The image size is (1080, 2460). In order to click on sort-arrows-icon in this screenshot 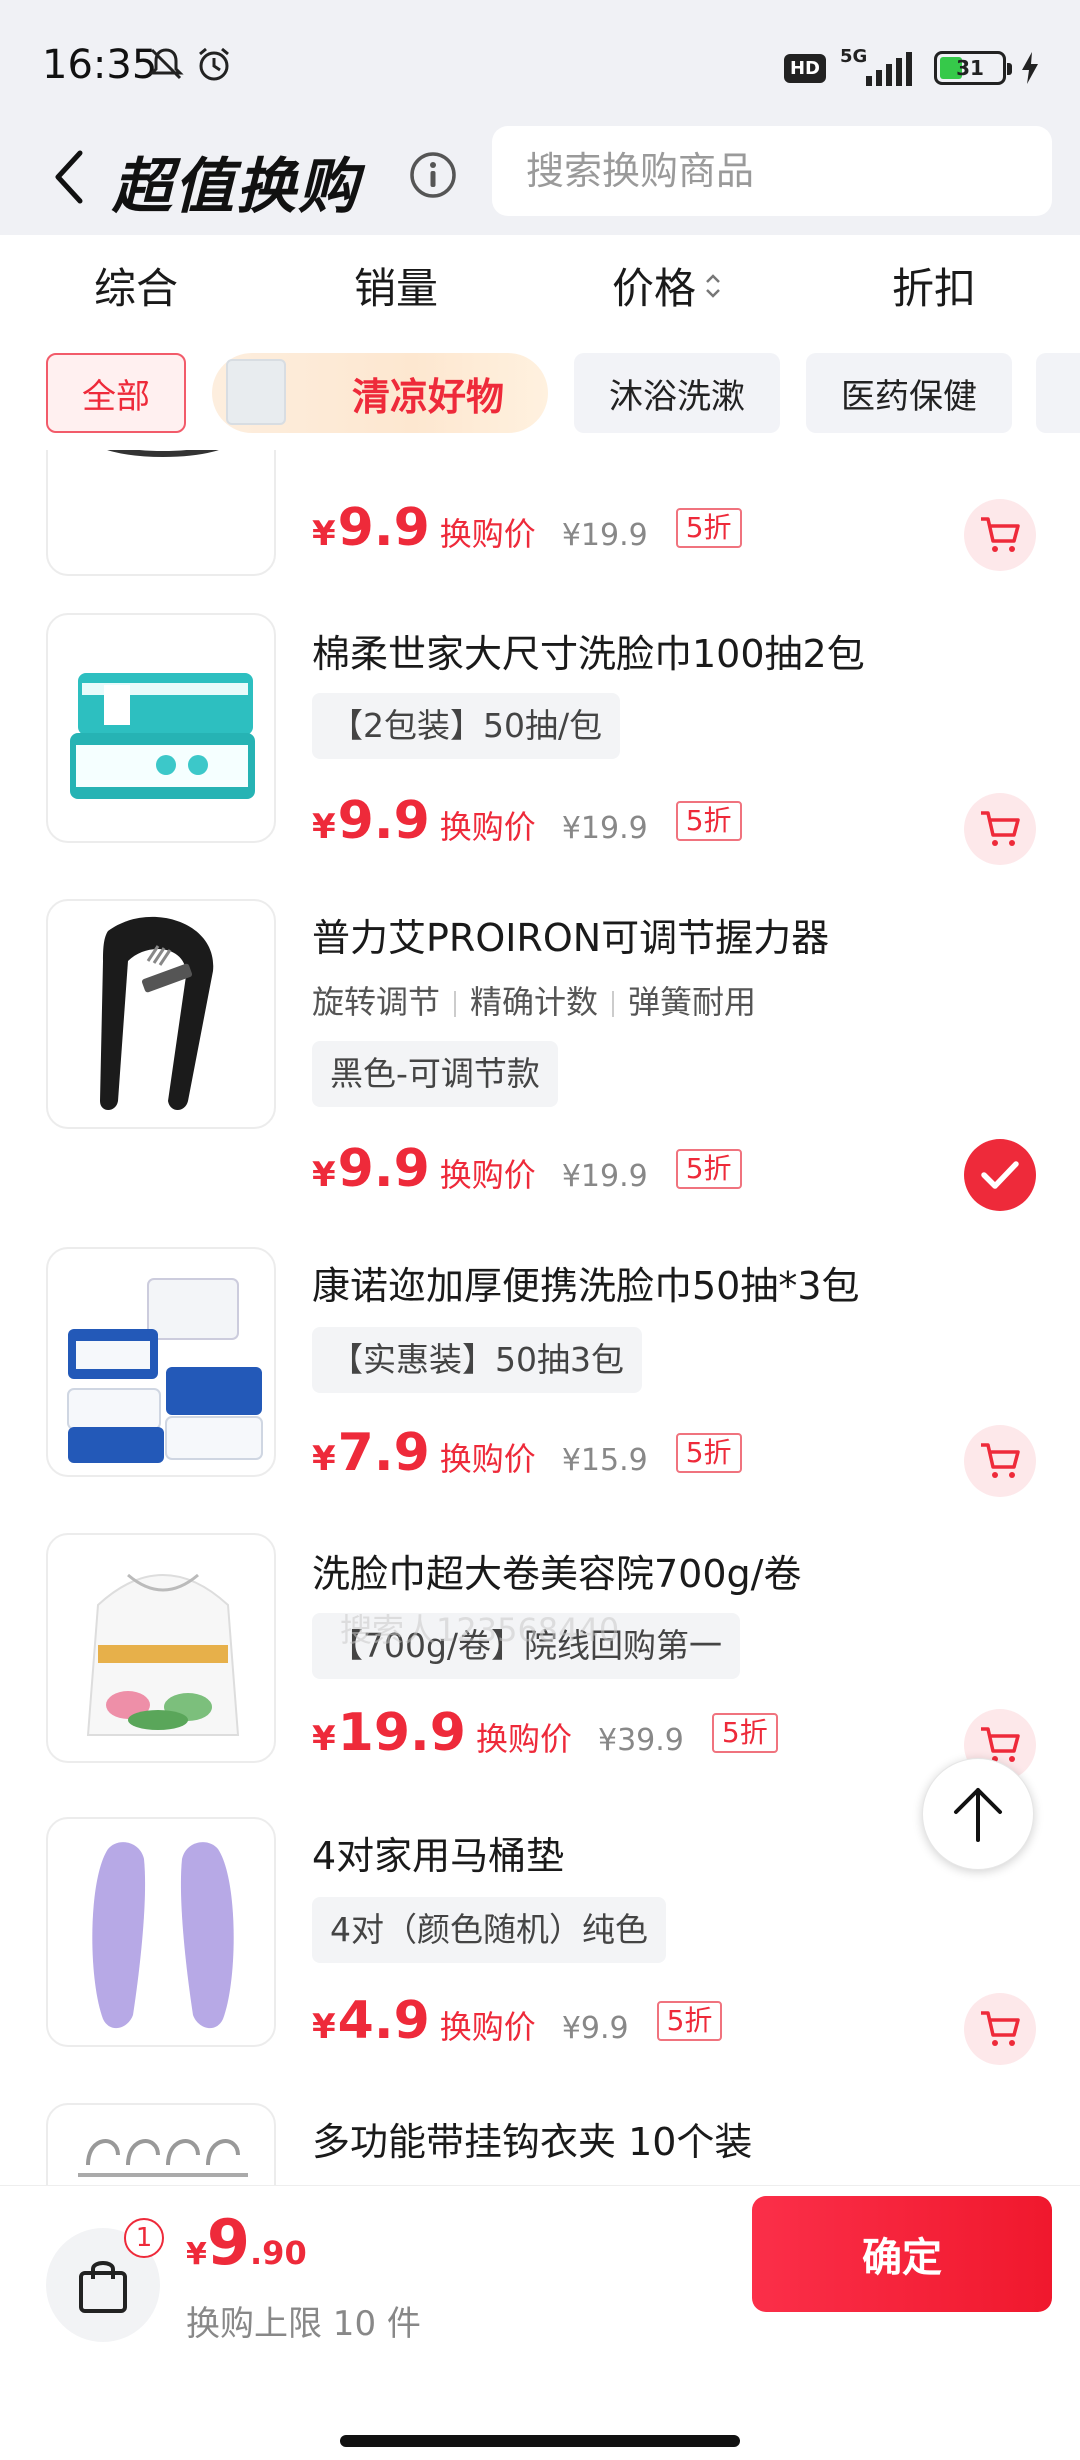, I will do `click(713, 285)`.